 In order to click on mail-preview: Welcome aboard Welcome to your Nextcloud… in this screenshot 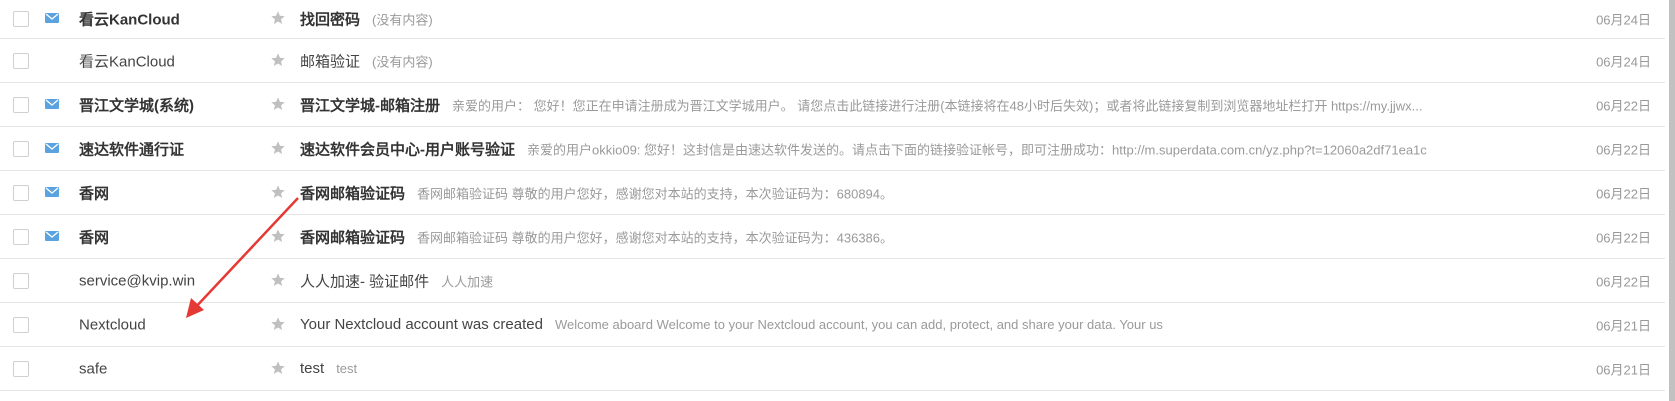, I will do `click(858, 324)`.